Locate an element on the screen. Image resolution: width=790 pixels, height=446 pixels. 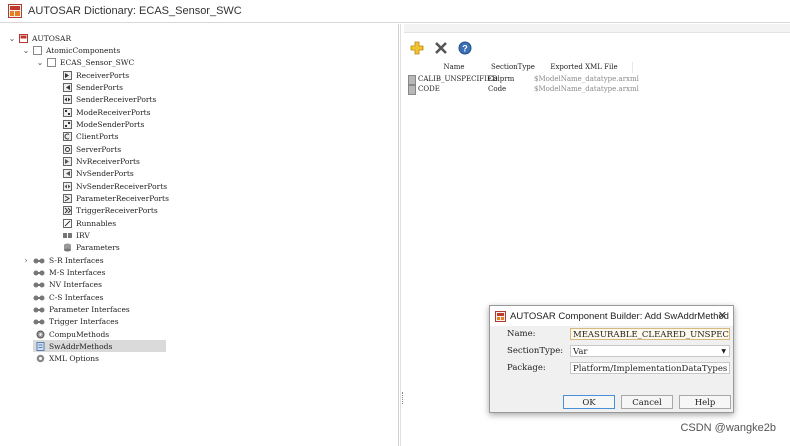
dropdown-arrow-icon: ▼ is located at coordinates (723, 351).